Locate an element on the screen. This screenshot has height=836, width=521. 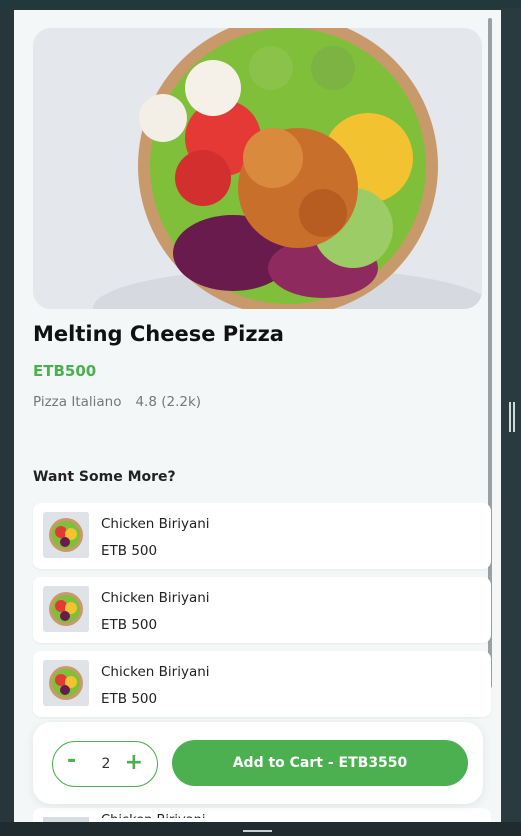
quantity-stepper: - 2 + is located at coordinates (105, 764).